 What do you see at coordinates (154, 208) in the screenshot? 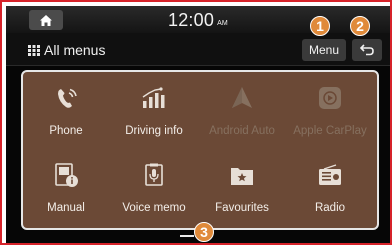
I see `app-label: Voice memo` at bounding box center [154, 208].